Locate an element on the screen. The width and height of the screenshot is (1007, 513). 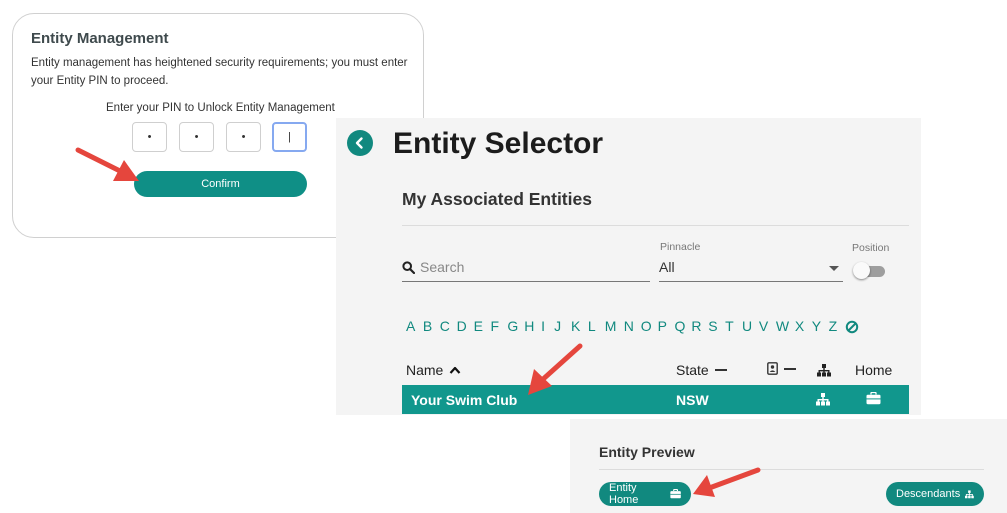
arrow-to-row is located at coordinates (555, 369).